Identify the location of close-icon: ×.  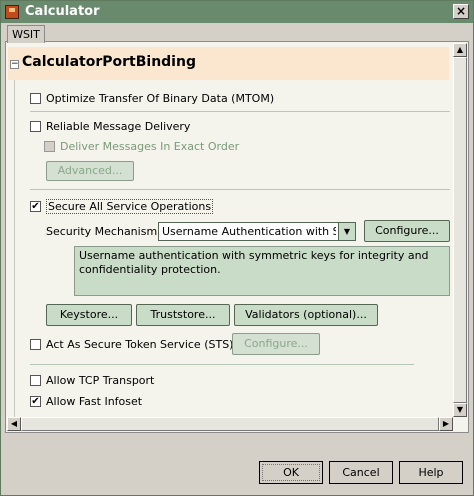
(461, 11).